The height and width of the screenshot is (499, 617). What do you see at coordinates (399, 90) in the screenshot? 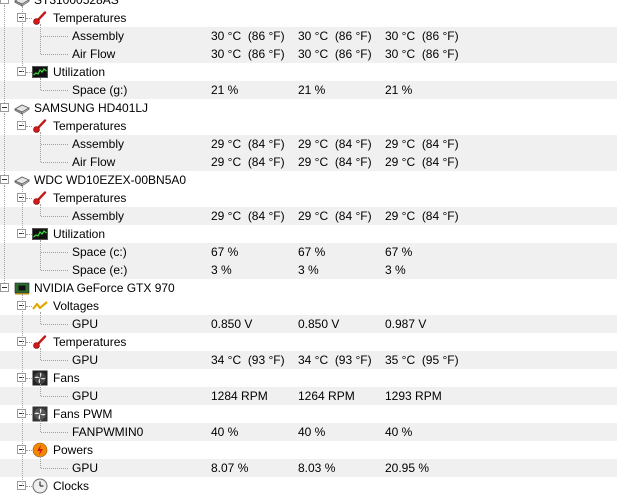
I see `maximum-value: 21 %` at bounding box center [399, 90].